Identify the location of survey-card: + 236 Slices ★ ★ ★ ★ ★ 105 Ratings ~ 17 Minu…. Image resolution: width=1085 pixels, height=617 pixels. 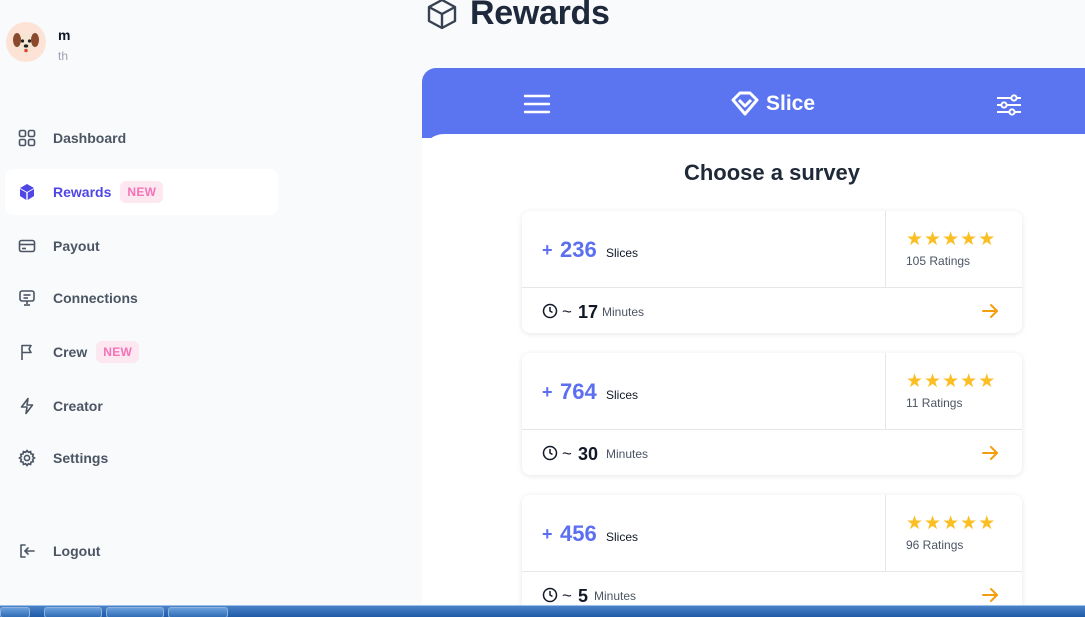
(772, 272).